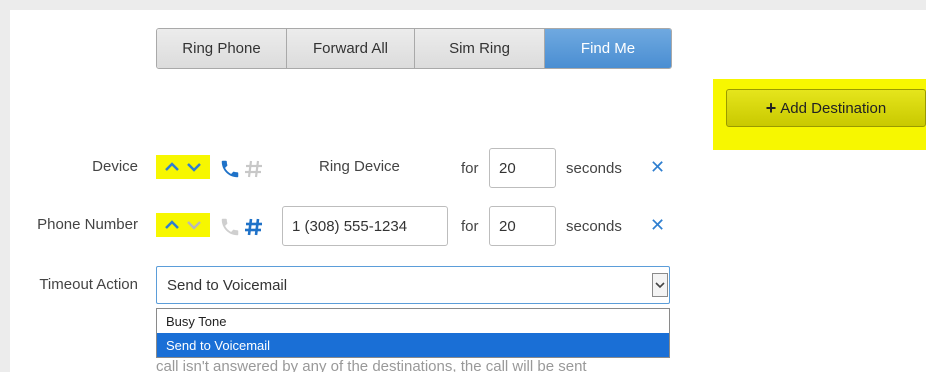 The height and width of the screenshot is (372, 926). Describe the element at coordinates (413, 285) in the screenshot. I see `timeout-action-select: Send to Voicemail` at that location.